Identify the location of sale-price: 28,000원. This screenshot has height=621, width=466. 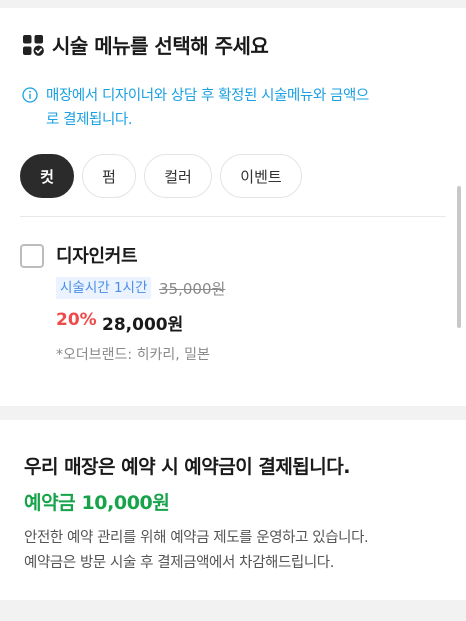
(143, 325).